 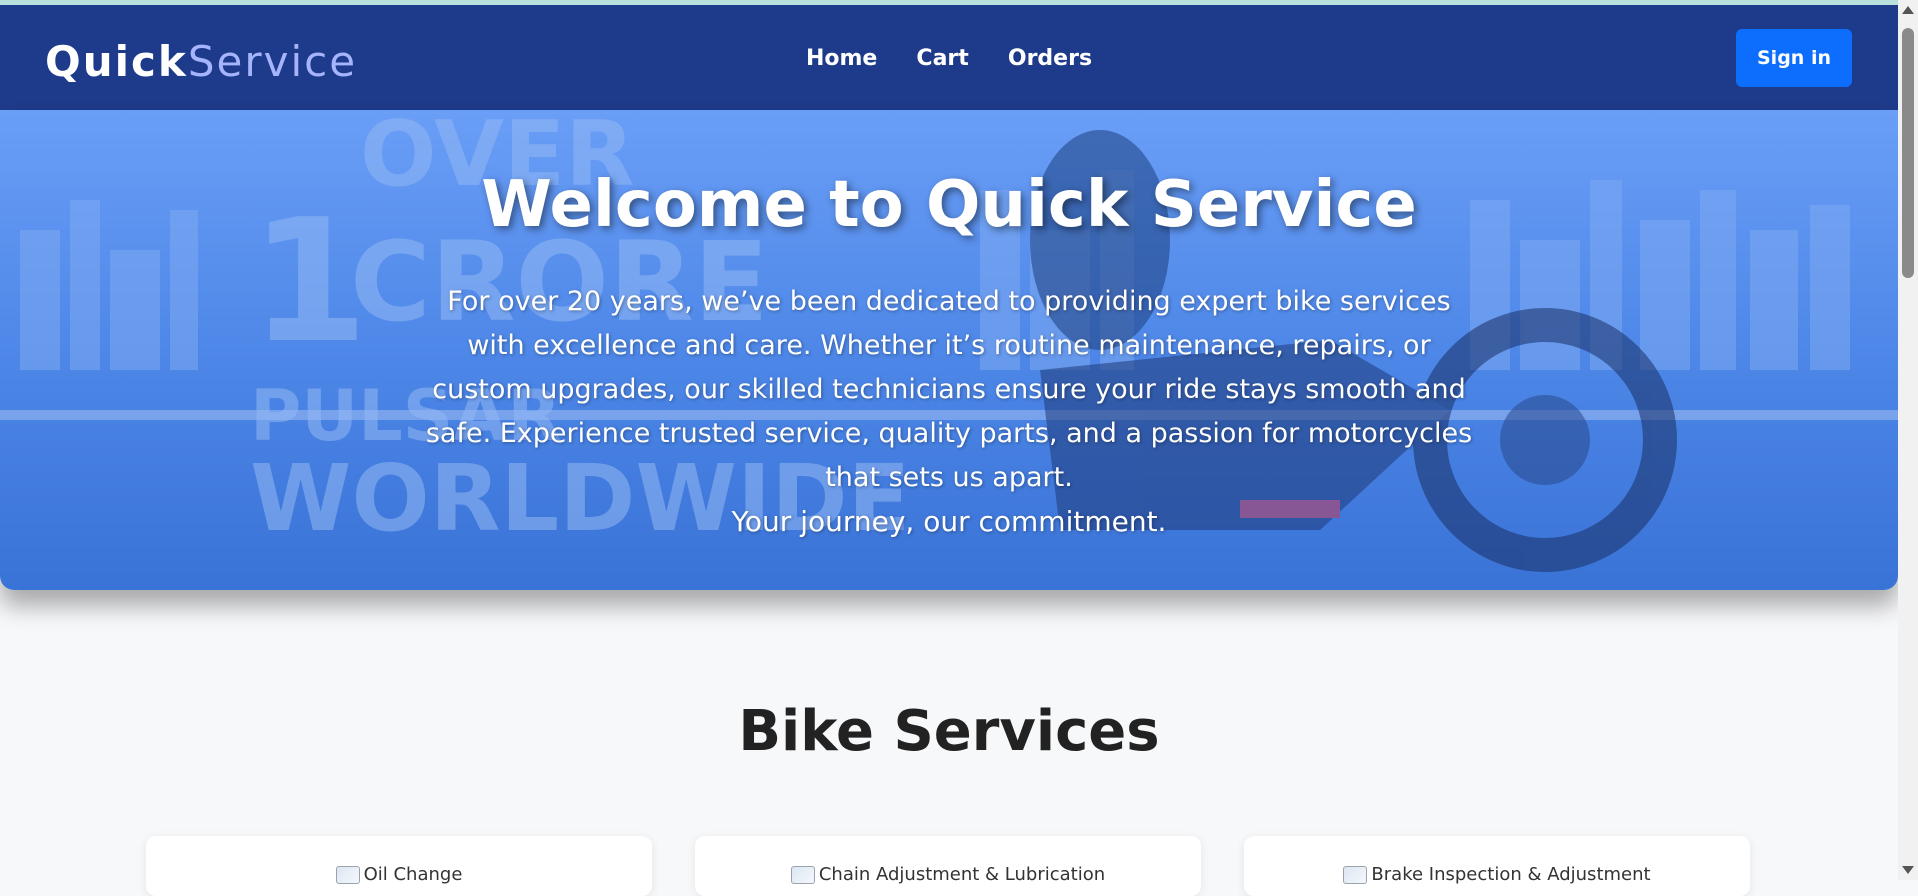 What do you see at coordinates (1908, 870) in the screenshot?
I see `scroll-down-arrow-icon` at bounding box center [1908, 870].